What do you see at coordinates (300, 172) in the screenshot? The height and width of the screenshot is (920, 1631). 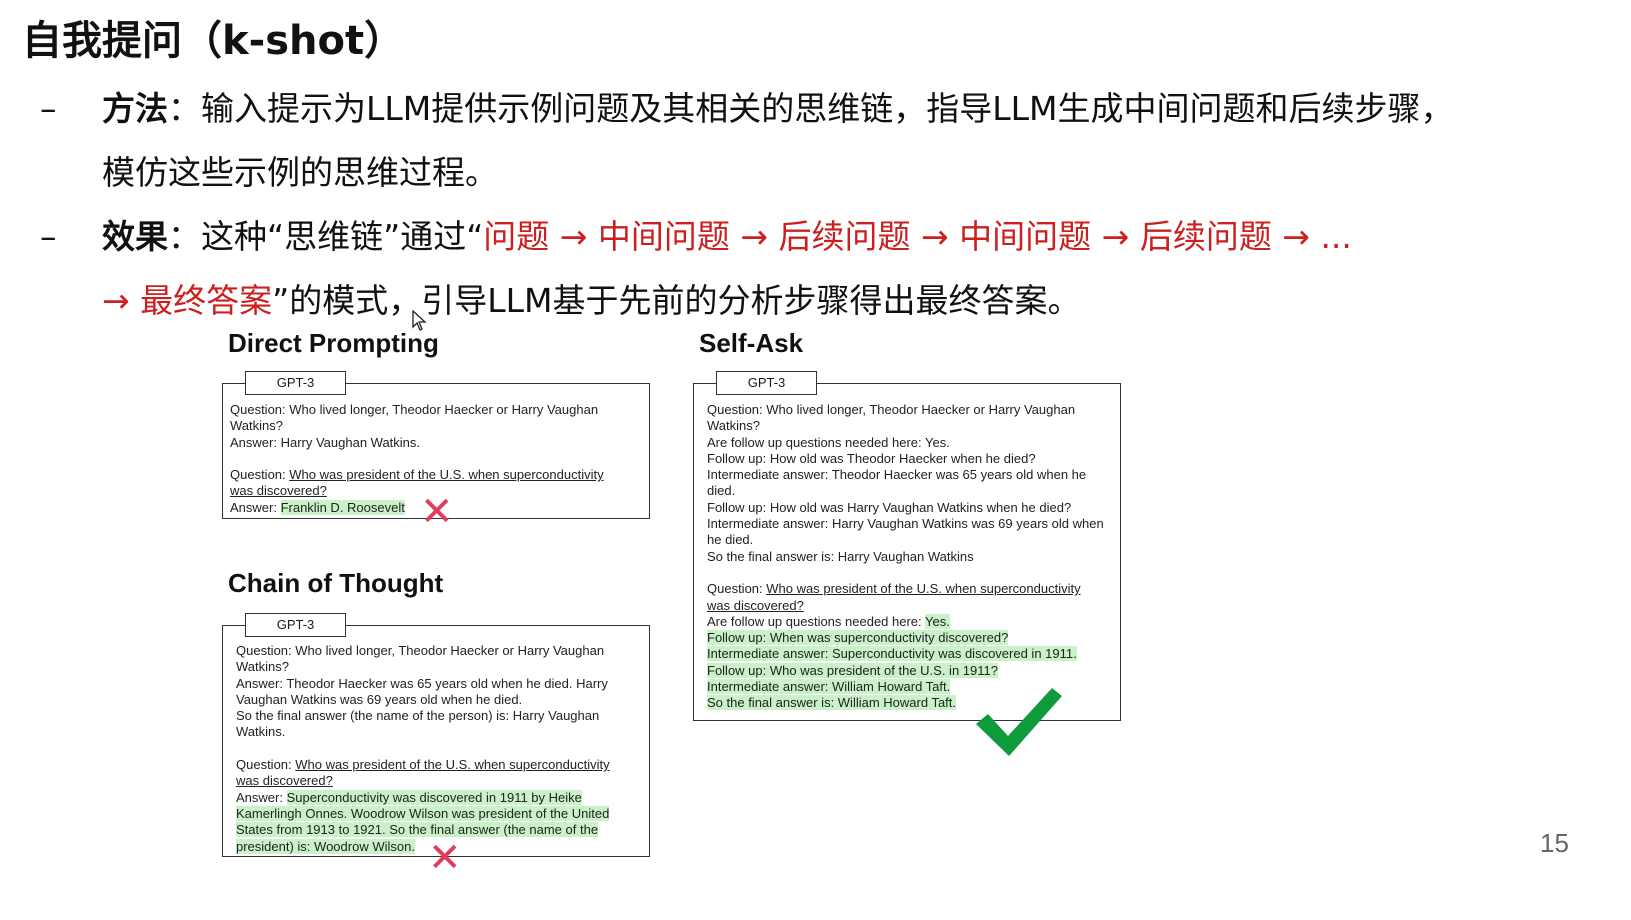 I see `method-text-continued: 模仿这些示例的思维过程。` at bounding box center [300, 172].